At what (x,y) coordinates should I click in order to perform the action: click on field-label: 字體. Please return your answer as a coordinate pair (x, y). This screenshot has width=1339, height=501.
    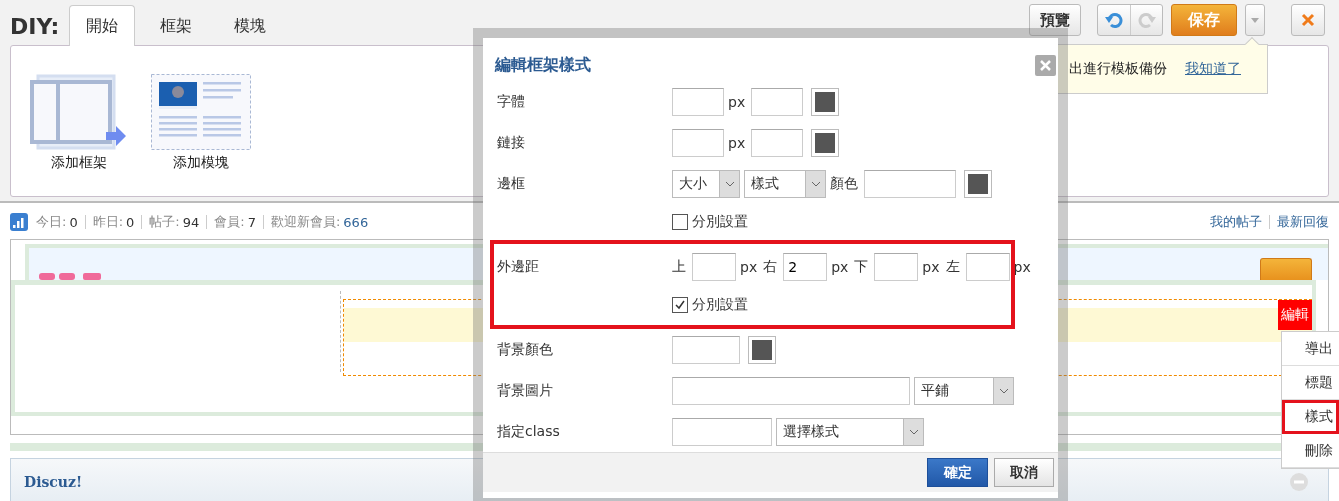
    Looking at the image, I should click on (511, 102).